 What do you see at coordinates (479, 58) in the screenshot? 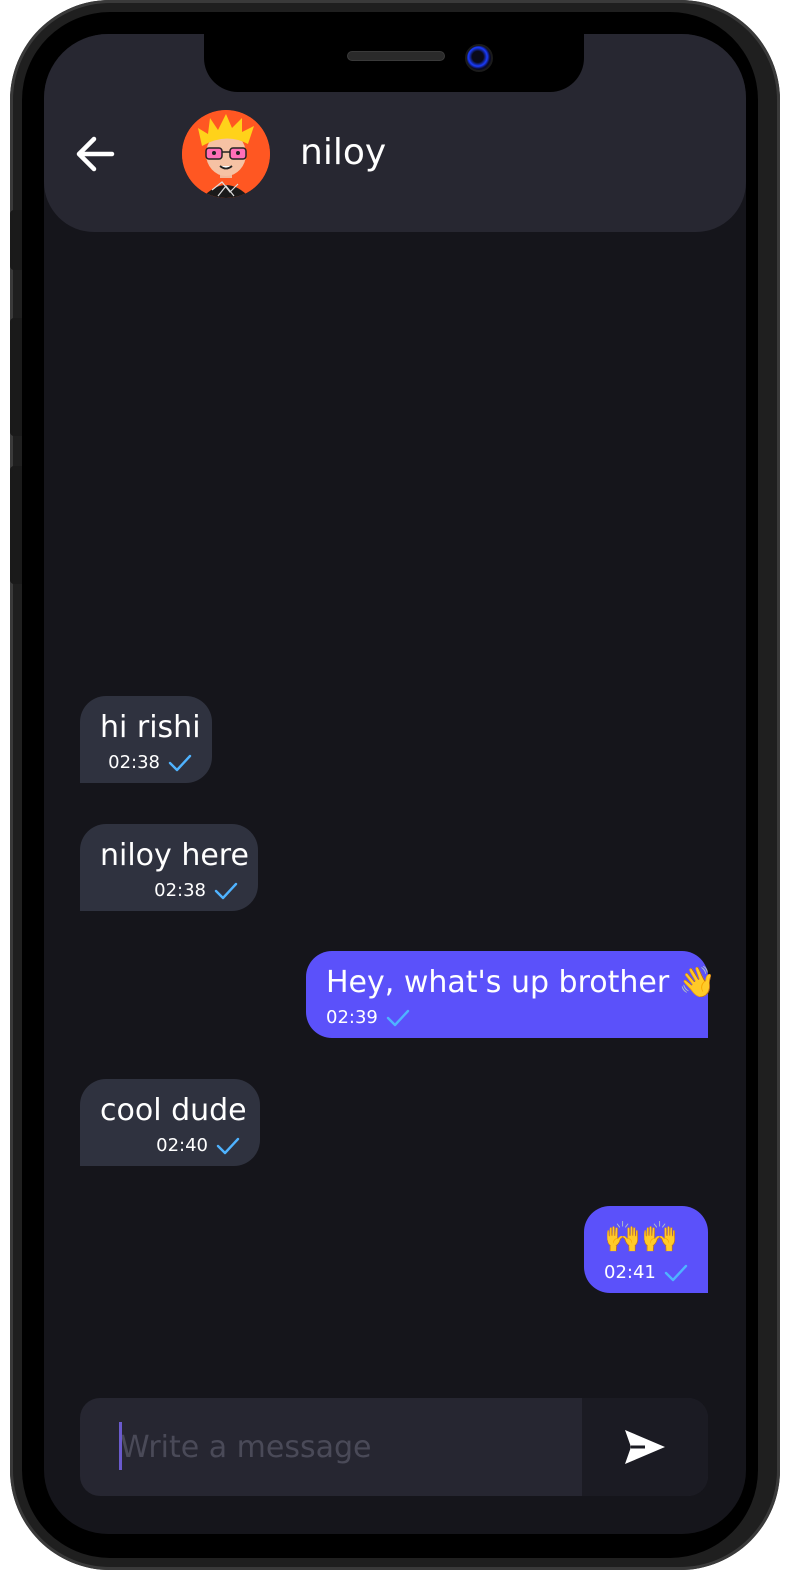
I see `front-camera` at bounding box center [479, 58].